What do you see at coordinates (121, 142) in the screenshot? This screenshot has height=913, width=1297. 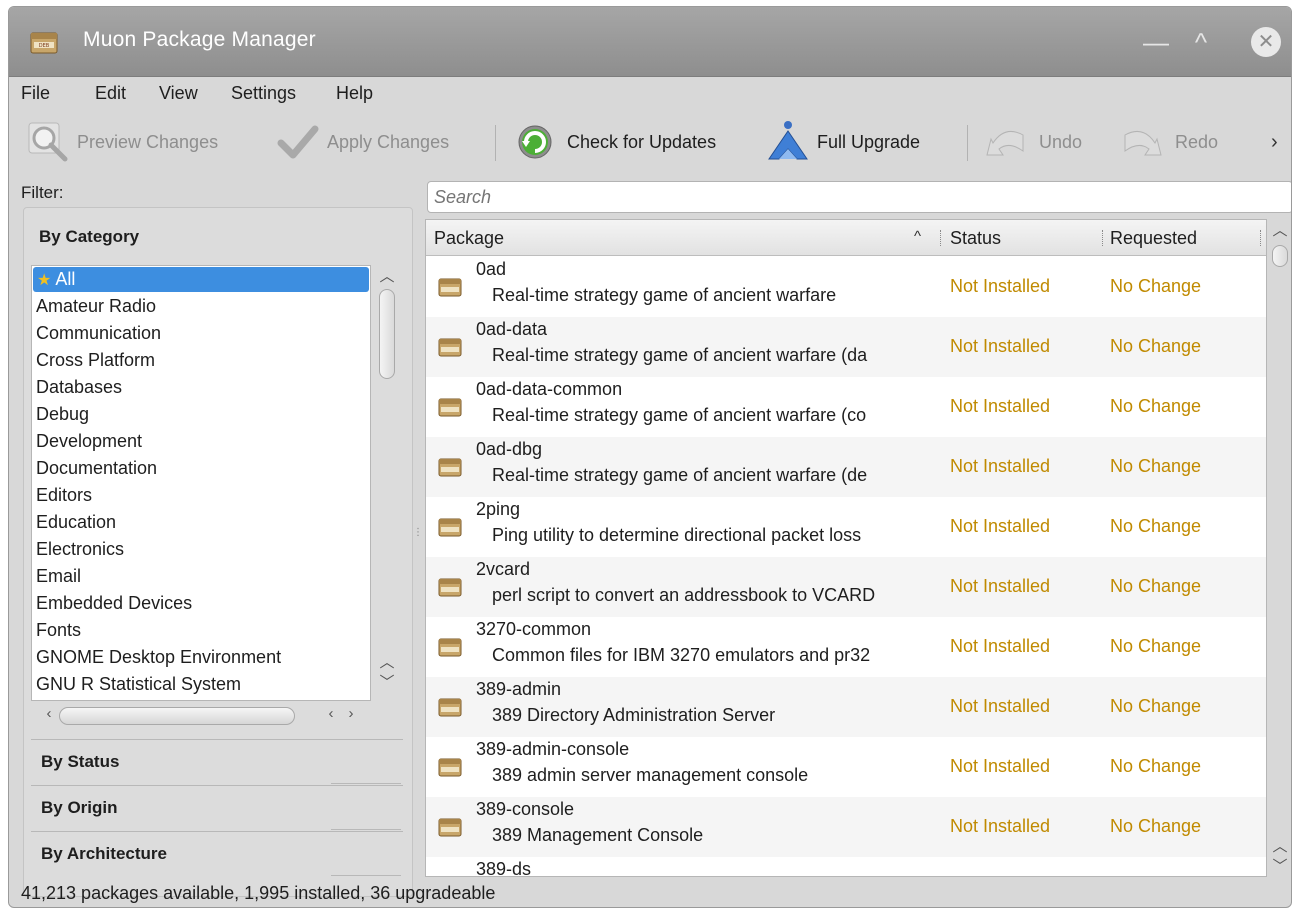 I see `preview-changes-button: Preview Changes` at bounding box center [121, 142].